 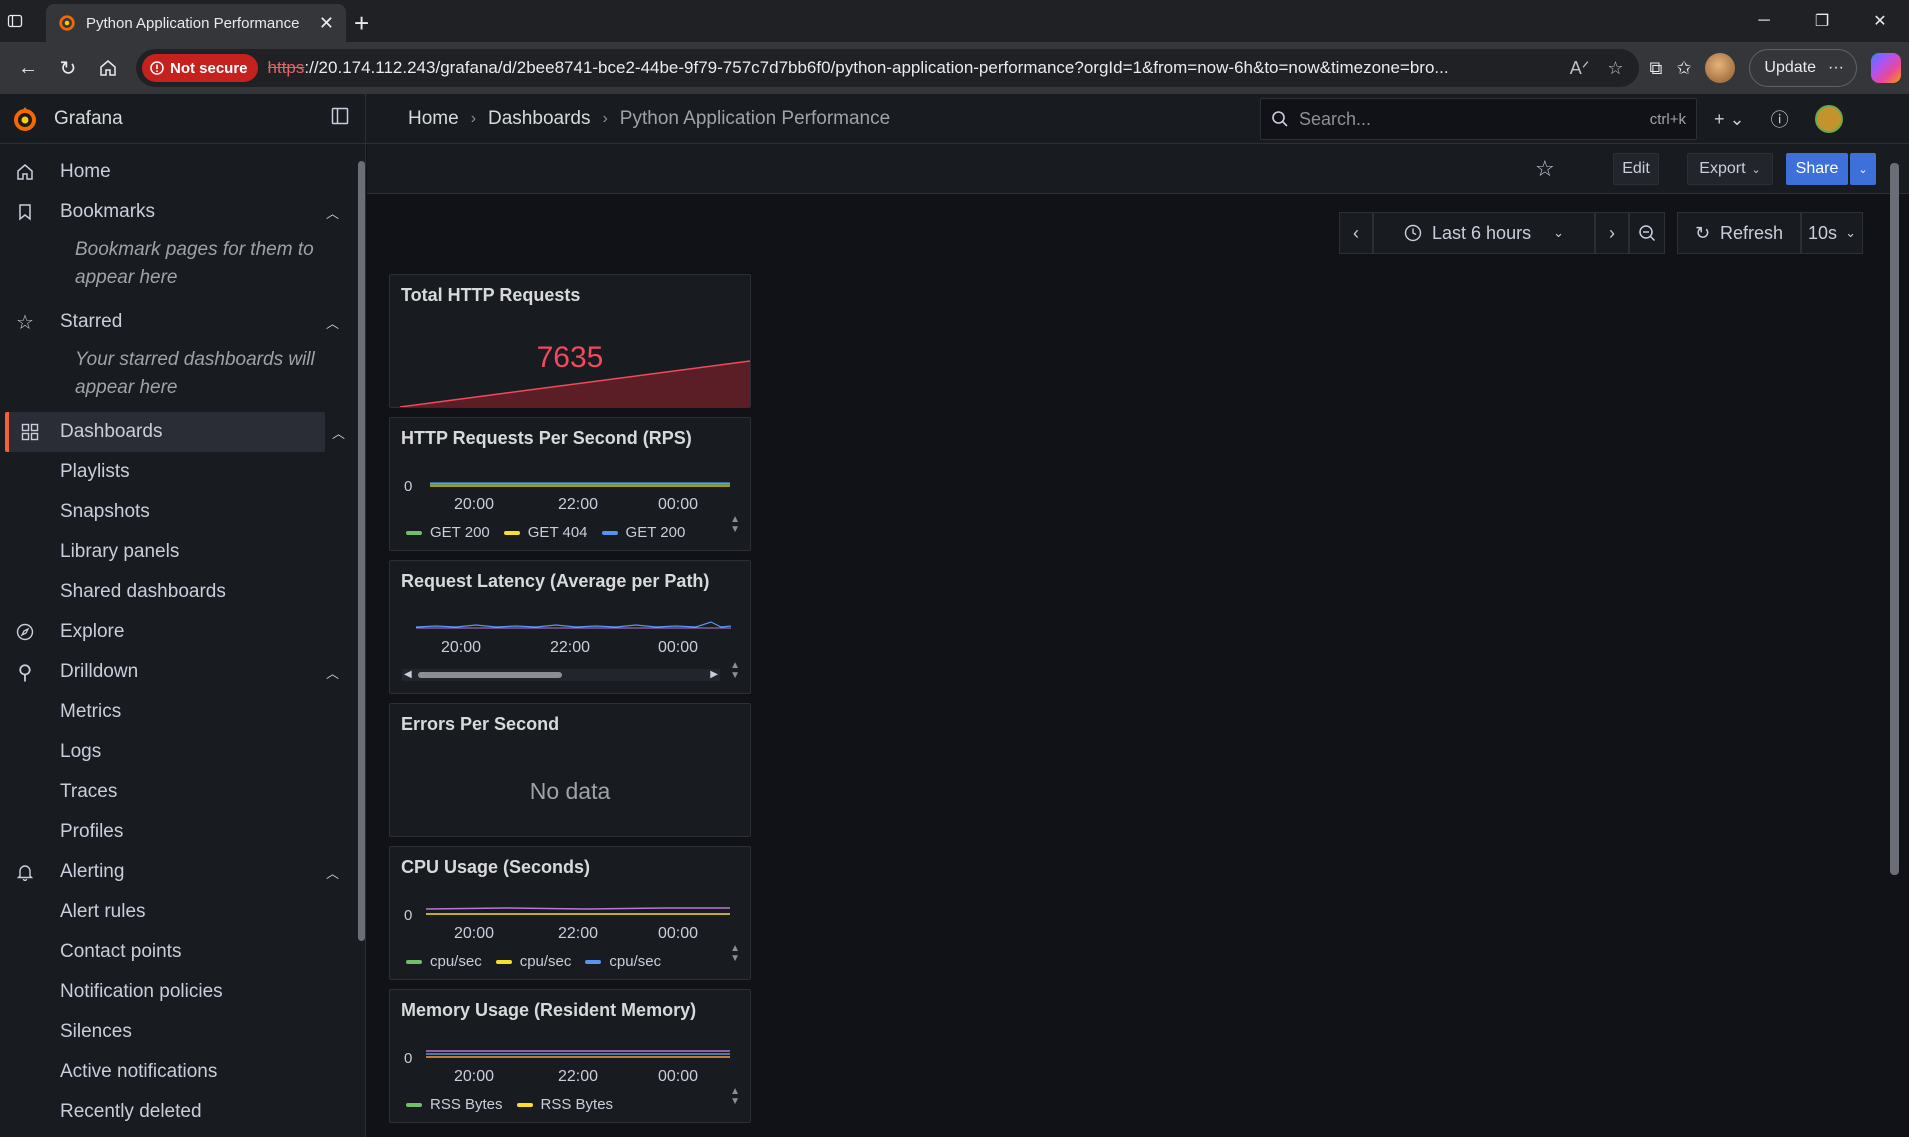 I want to click on panel-total-http-requests: Total HTTP Requests 7635, so click(x=570, y=341).